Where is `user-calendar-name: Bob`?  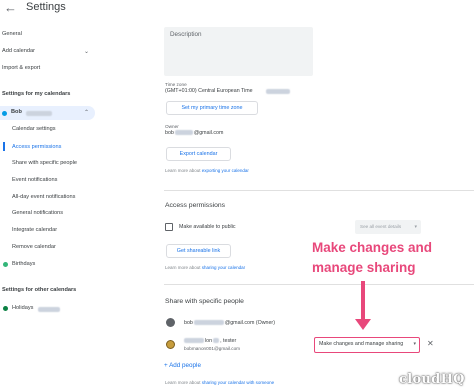
user-calendar-name: Bob is located at coordinates (16, 112).